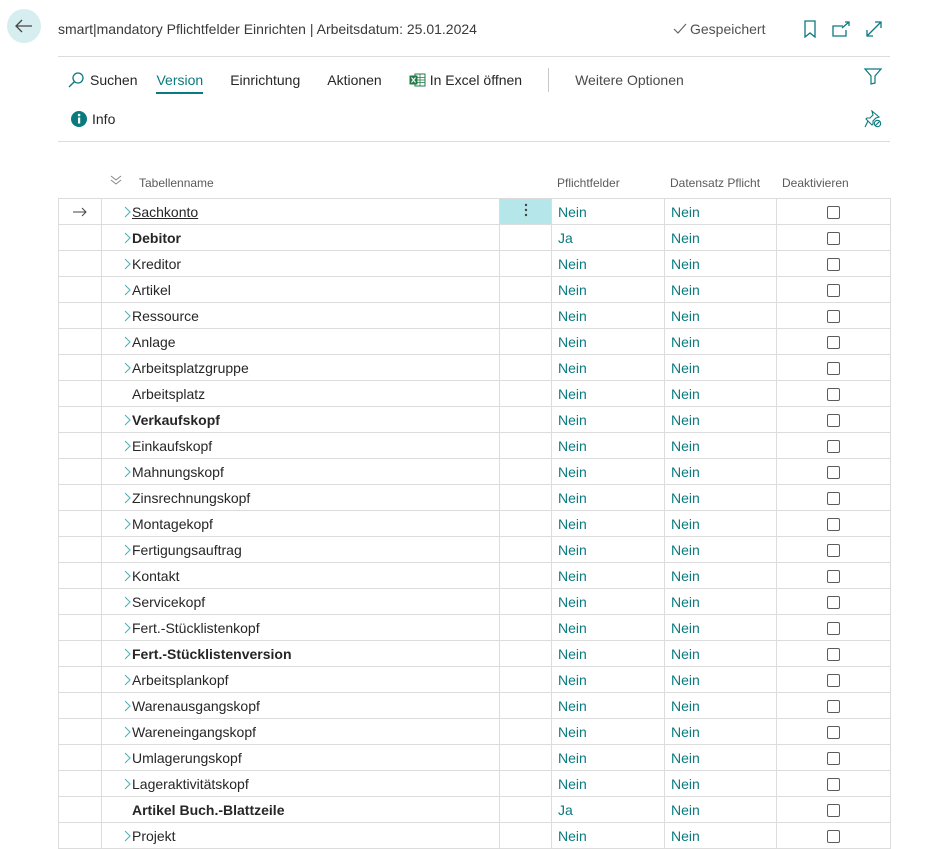 The height and width of the screenshot is (849, 930). Describe the element at coordinates (474, 367) in the screenshot. I see `table-row: Arbeitsplatzgruppe Nein Nein` at that location.